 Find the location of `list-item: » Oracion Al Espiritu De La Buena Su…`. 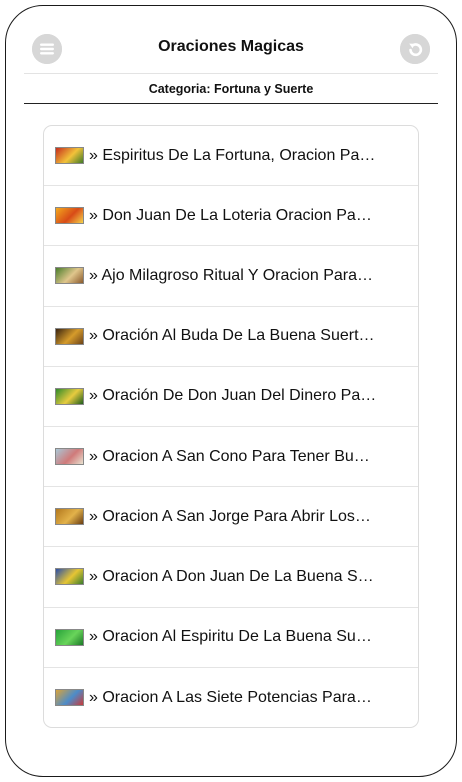

list-item: » Oracion Al Espiritu De La Buena Su… is located at coordinates (231, 638).